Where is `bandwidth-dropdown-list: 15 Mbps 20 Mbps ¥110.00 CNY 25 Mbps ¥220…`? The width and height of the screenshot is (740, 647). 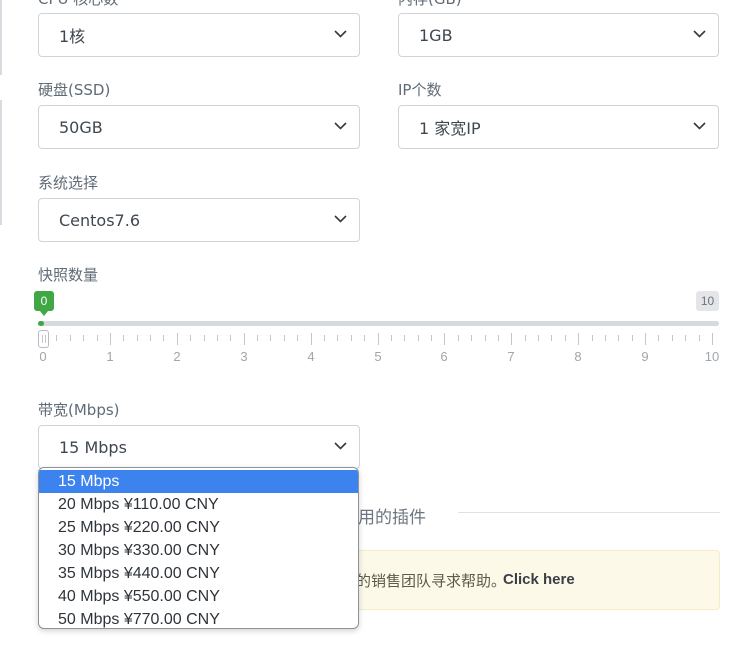
bandwidth-dropdown-list: 15 Mbps 20 Mbps ¥110.00 CNY 25 Mbps ¥220… is located at coordinates (198, 548).